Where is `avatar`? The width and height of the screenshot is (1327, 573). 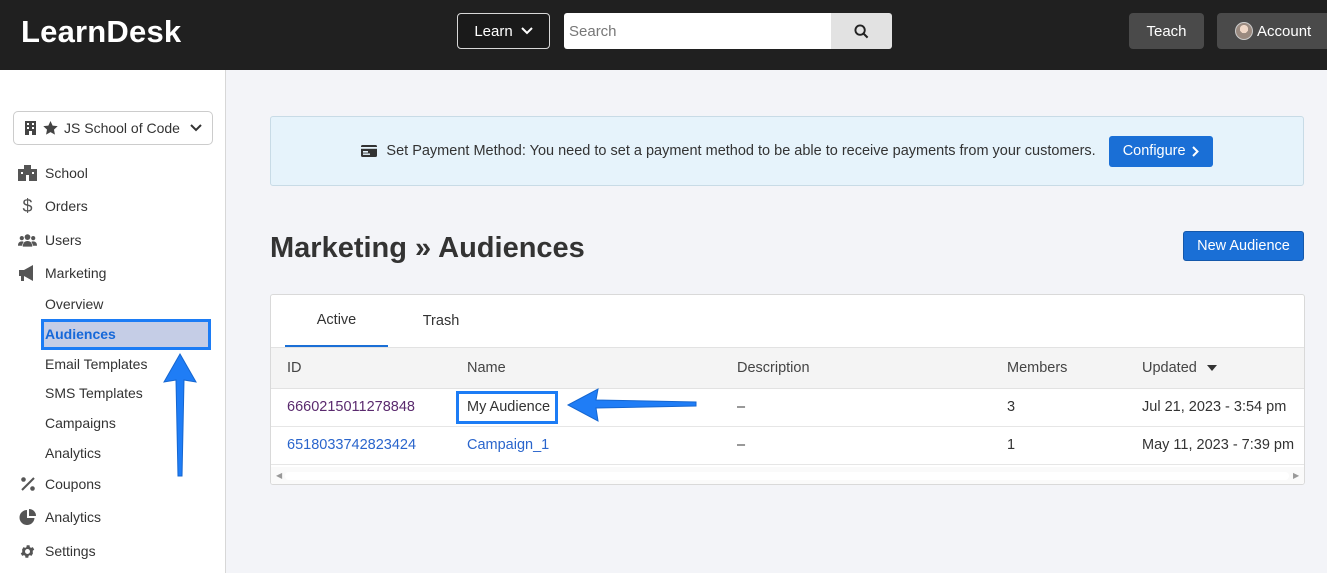
avatar is located at coordinates (1244, 31).